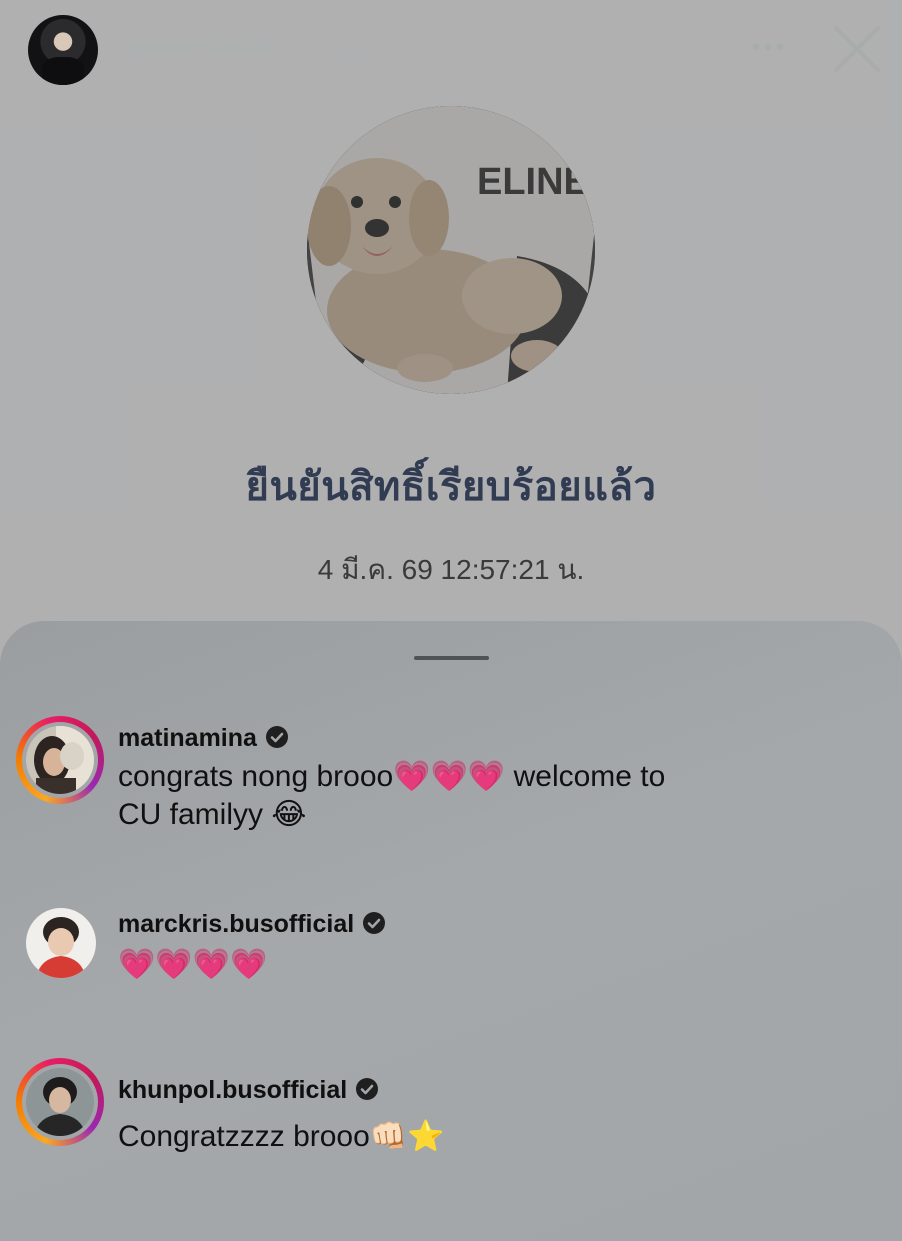  I want to click on comment-username: marckris.busofficial, so click(252, 924).